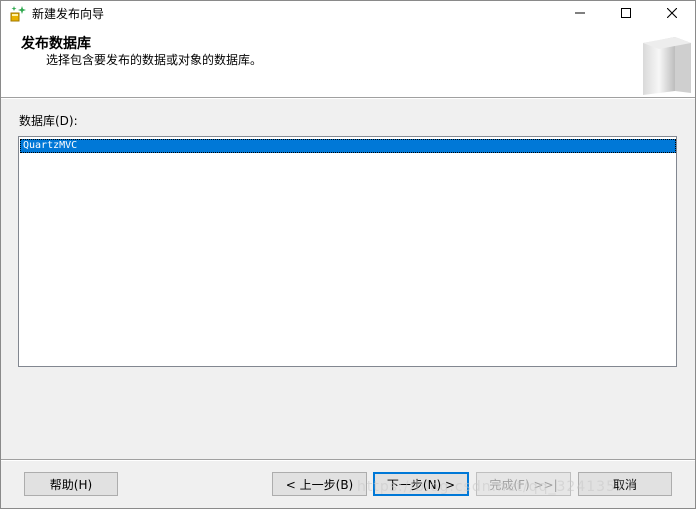 The height and width of the screenshot is (509, 696). Describe the element at coordinates (18, 14) in the screenshot. I see `wizard-sparkle-icon` at that location.